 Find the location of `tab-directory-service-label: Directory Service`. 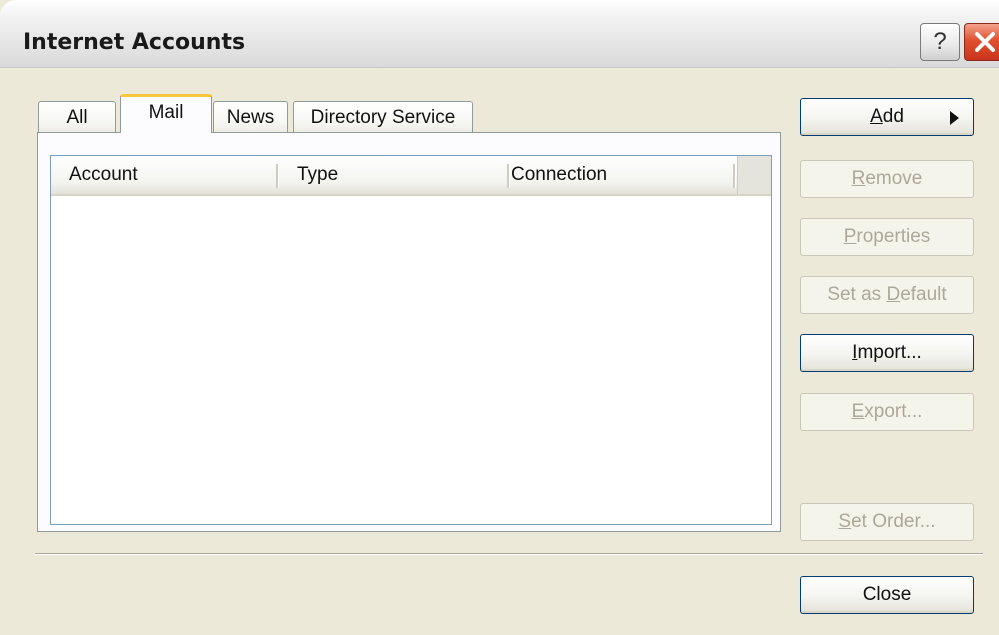

tab-directory-service-label: Directory Service is located at coordinates (383, 117).